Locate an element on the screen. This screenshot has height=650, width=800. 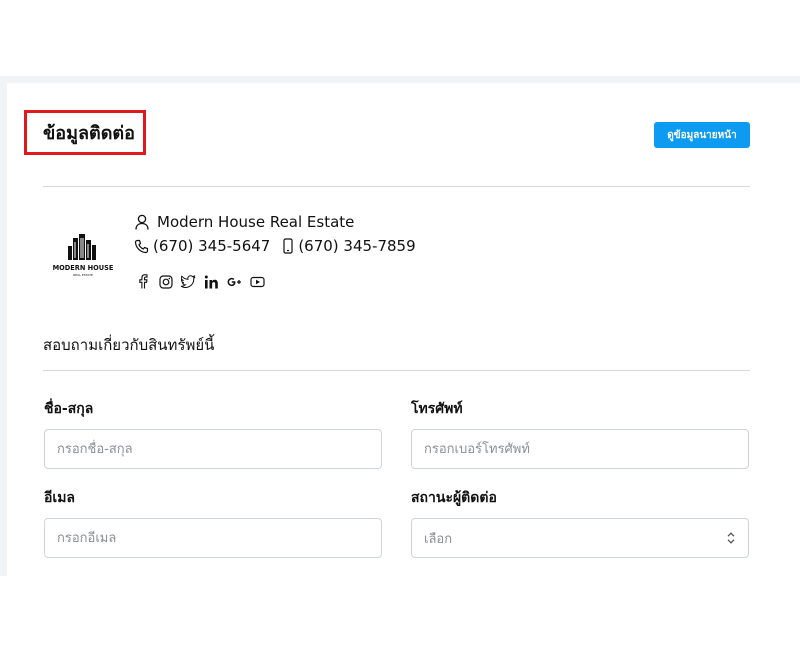
google-plus-icon is located at coordinates (234, 281).